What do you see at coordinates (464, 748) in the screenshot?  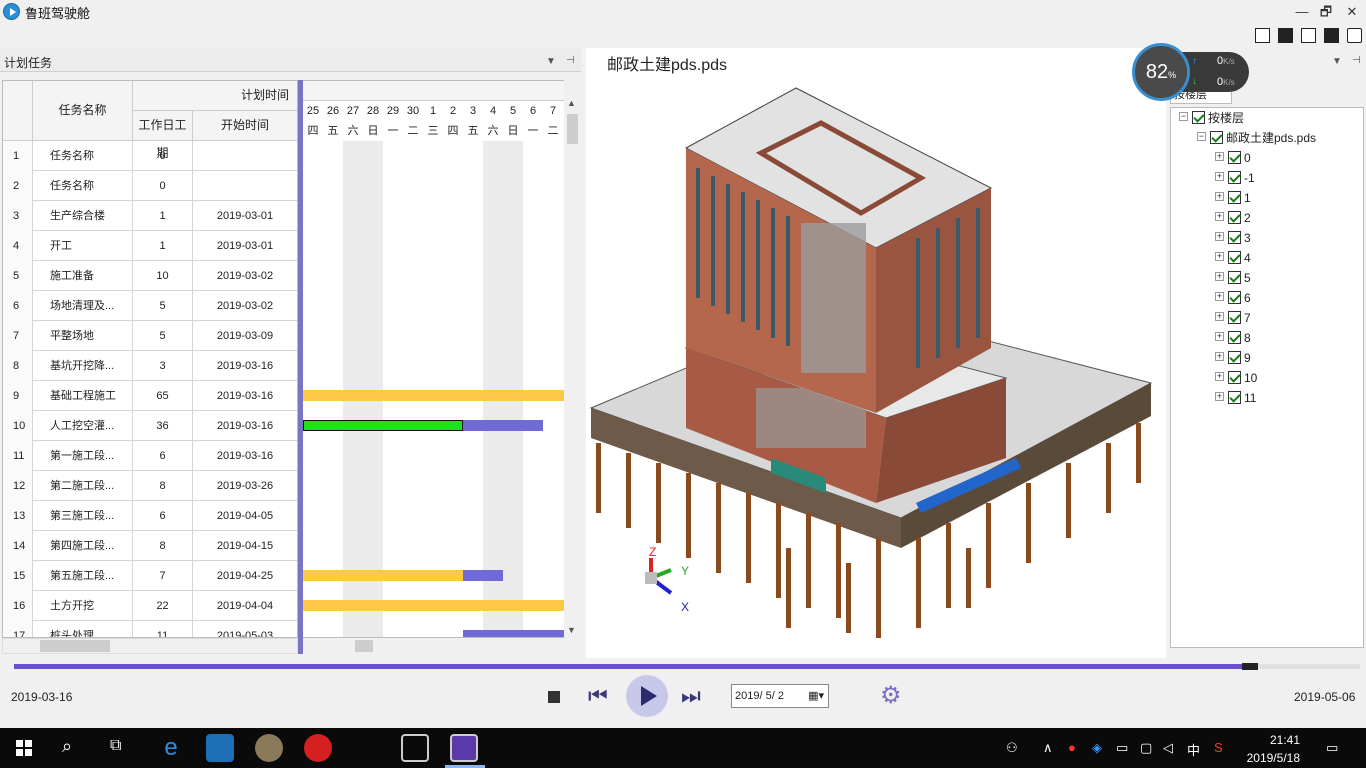 I see `luban-app-icon` at bounding box center [464, 748].